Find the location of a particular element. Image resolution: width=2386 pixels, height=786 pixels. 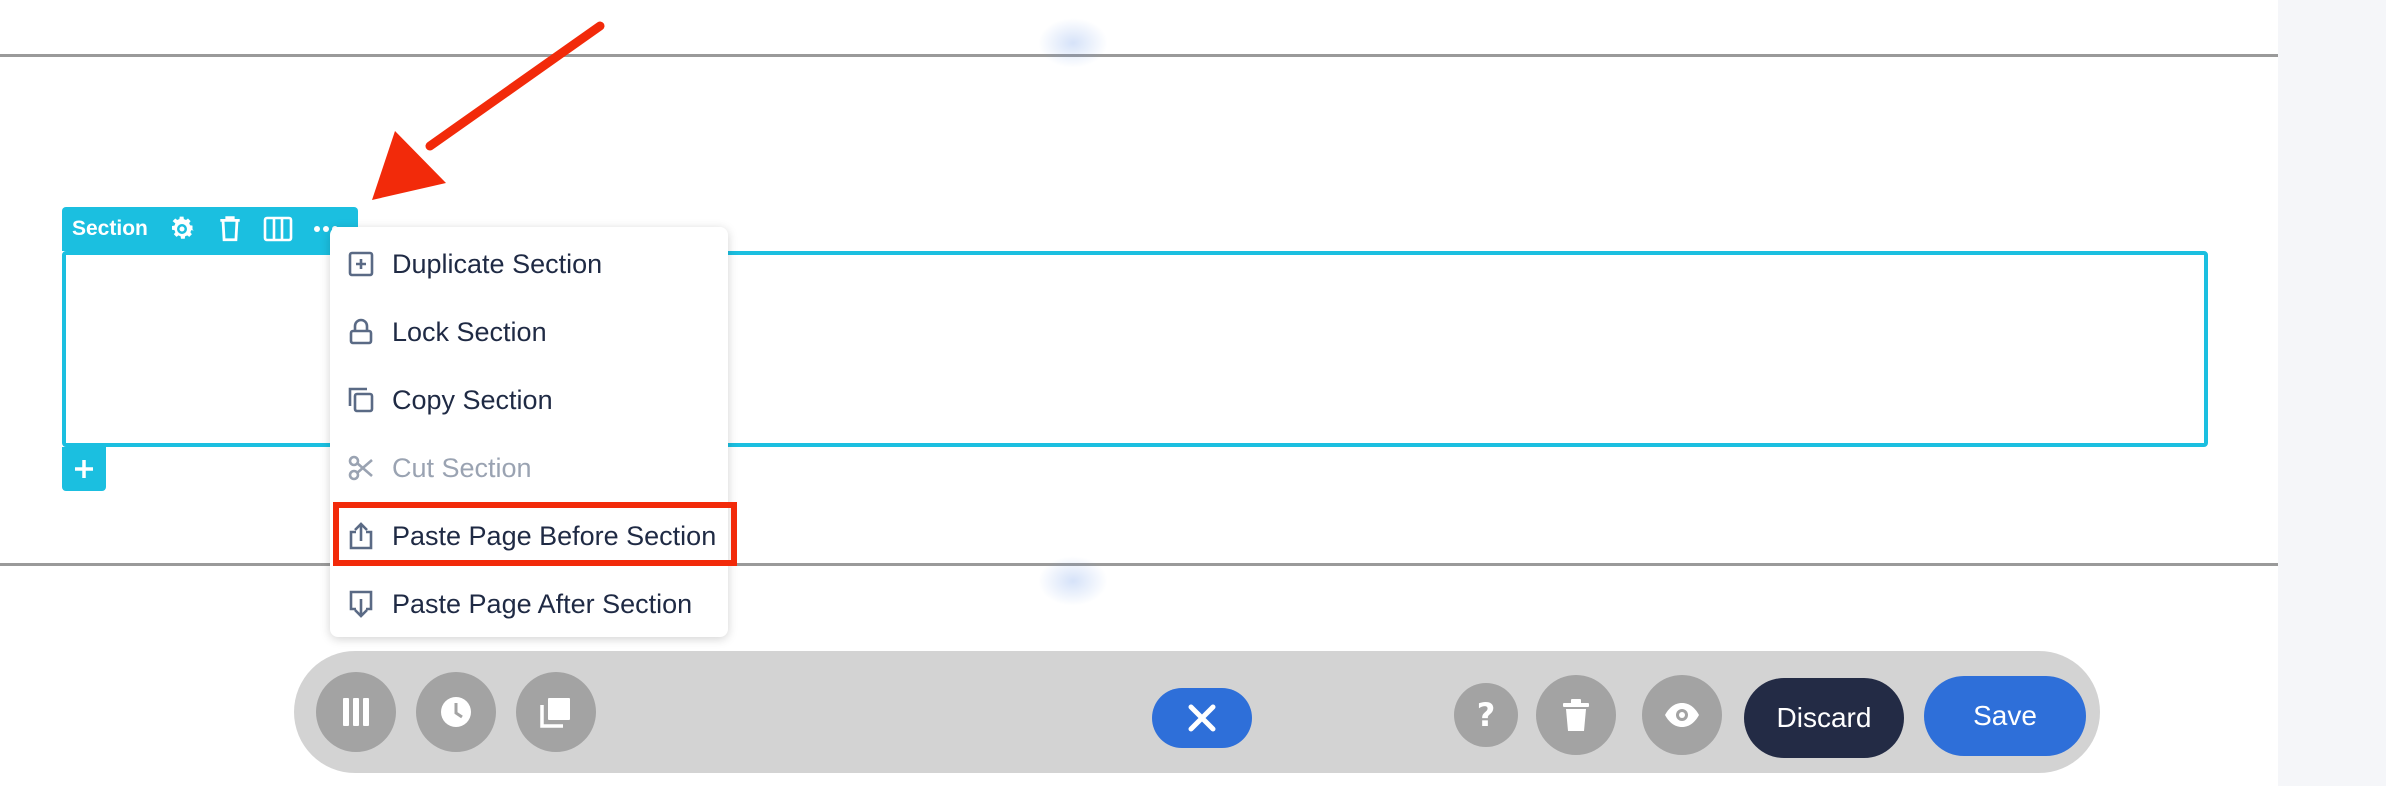

preview-button is located at coordinates (1682, 715).